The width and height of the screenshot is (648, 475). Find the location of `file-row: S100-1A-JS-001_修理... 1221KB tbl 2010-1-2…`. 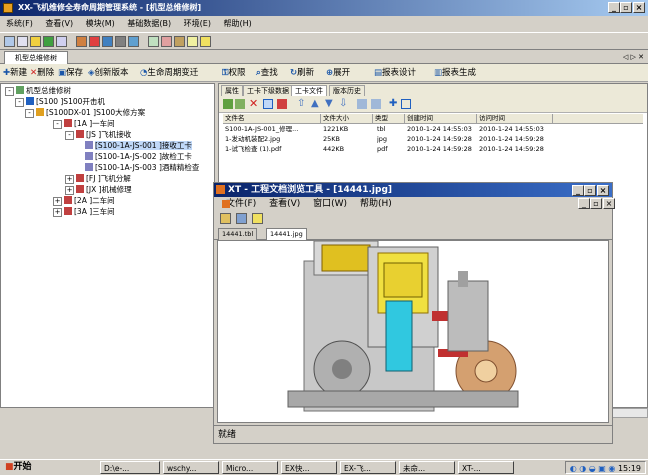

file-row: S100-1A-JS-001_修理... 1221KB tbl 2010-1-2… is located at coordinates (433, 129).